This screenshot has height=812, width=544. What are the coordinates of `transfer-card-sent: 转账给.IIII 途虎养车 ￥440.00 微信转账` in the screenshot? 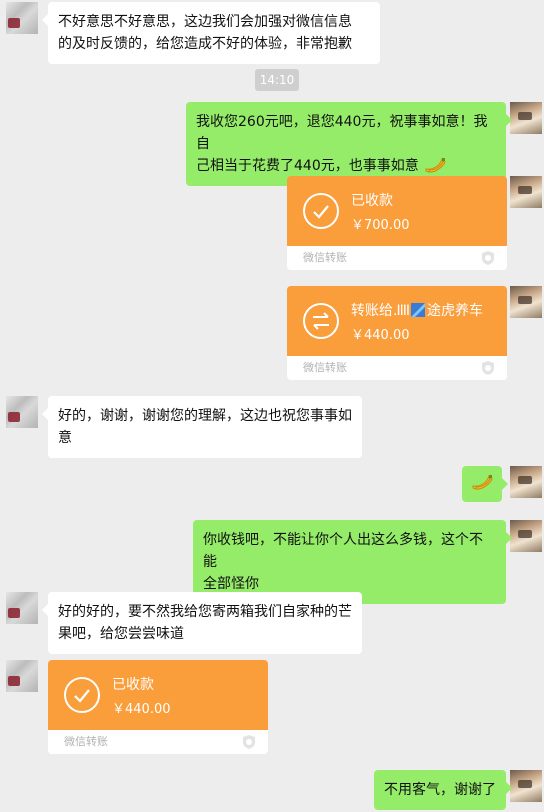 It's located at (397, 333).